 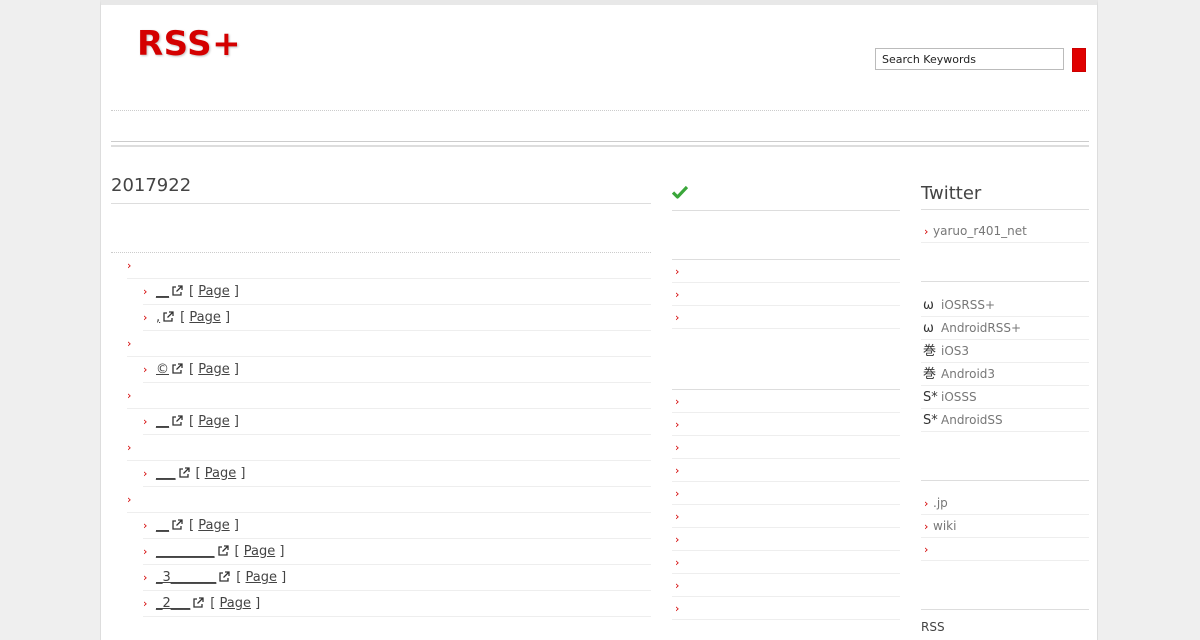 I want to click on article-link: ,, so click(x=158, y=317).